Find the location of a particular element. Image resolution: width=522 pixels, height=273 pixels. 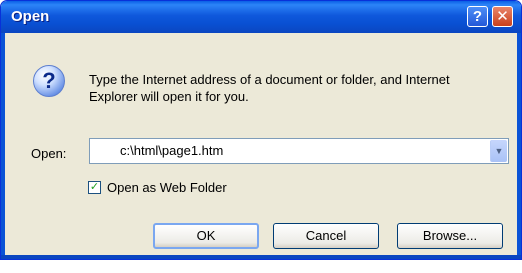

help-button: ? is located at coordinates (477, 16).